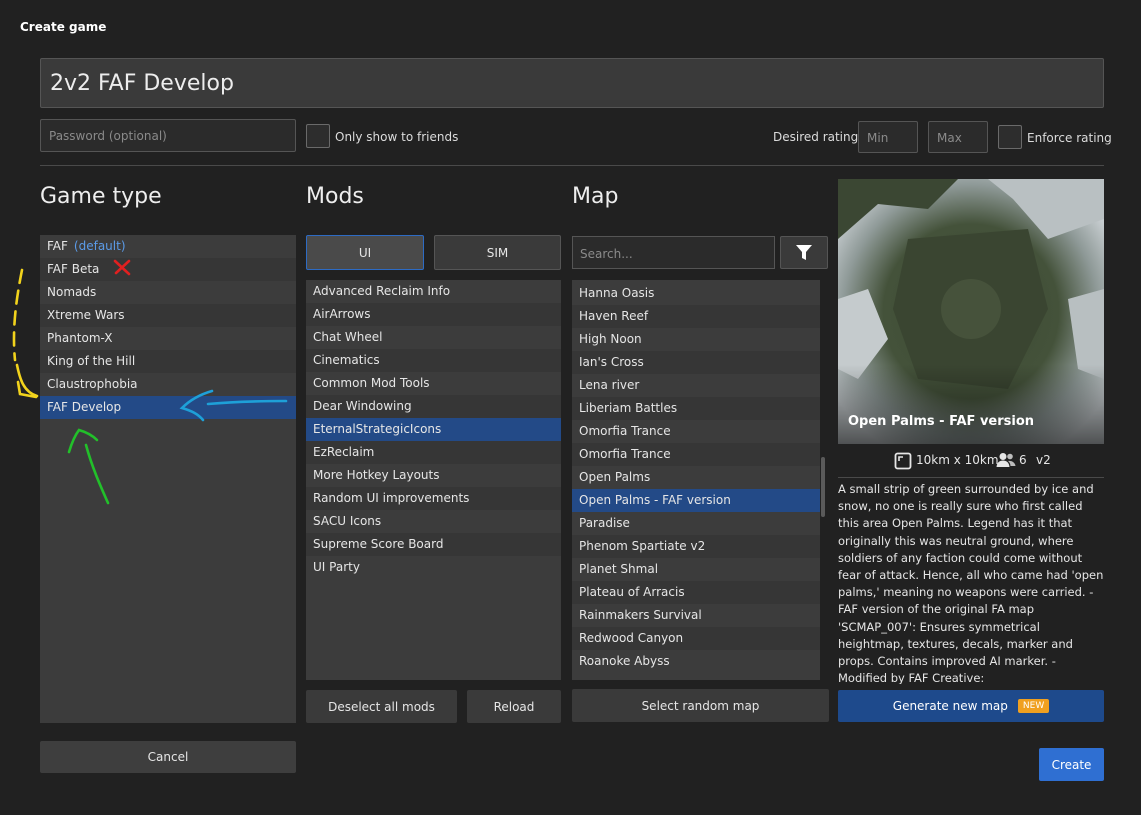 This screenshot has width=1141, height=815. Describe the element at coordinates (1010, 137) in the screenshot. I see `enforce-rating-checkbox` at that location.